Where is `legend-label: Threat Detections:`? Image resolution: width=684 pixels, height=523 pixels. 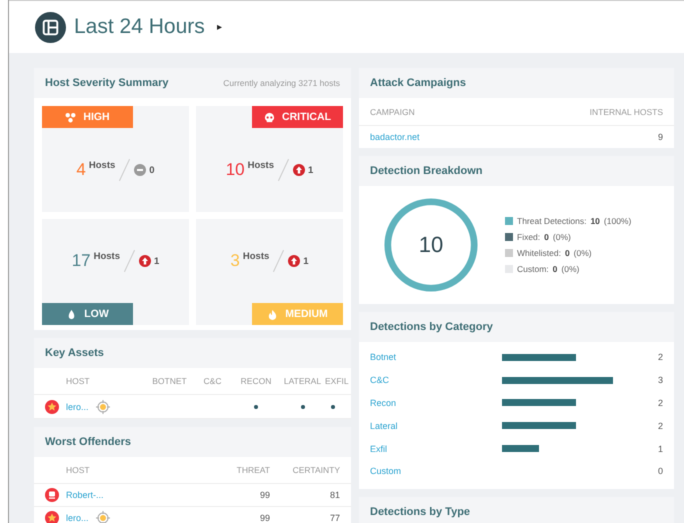
legend-label: Threat Detections: is located at coordinates (551, 221).